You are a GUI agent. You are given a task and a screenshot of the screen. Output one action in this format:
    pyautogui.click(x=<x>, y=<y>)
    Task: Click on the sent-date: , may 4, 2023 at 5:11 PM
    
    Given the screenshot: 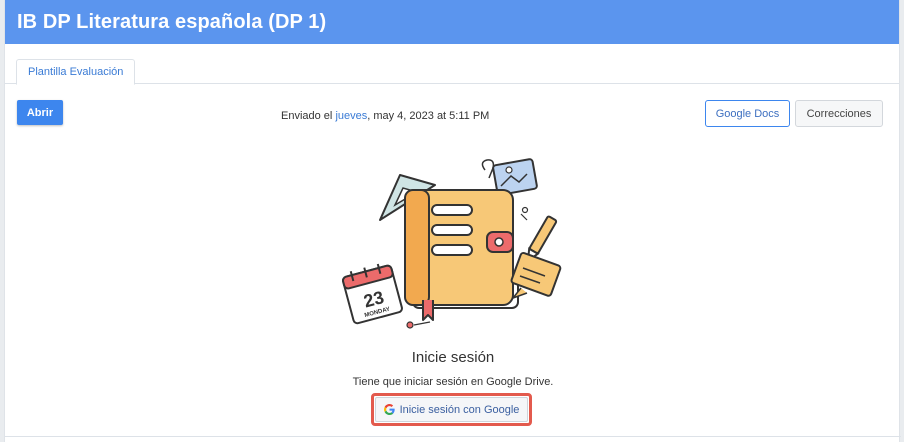 What is the action you would take?
    pyautogui.click(x=428, y=116)
    